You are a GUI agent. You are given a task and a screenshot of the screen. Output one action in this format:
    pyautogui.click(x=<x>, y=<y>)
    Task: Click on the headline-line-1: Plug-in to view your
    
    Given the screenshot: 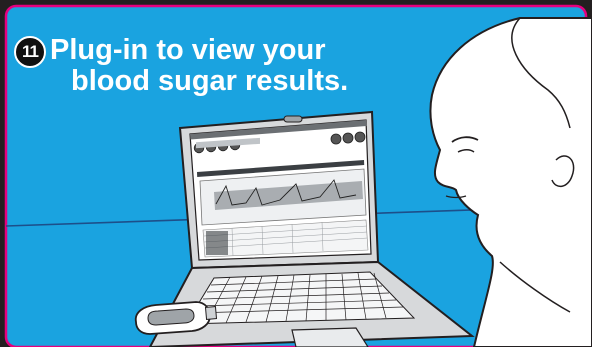 What is the action you would take?
    pyautogui.click(x=188, y=50)
    